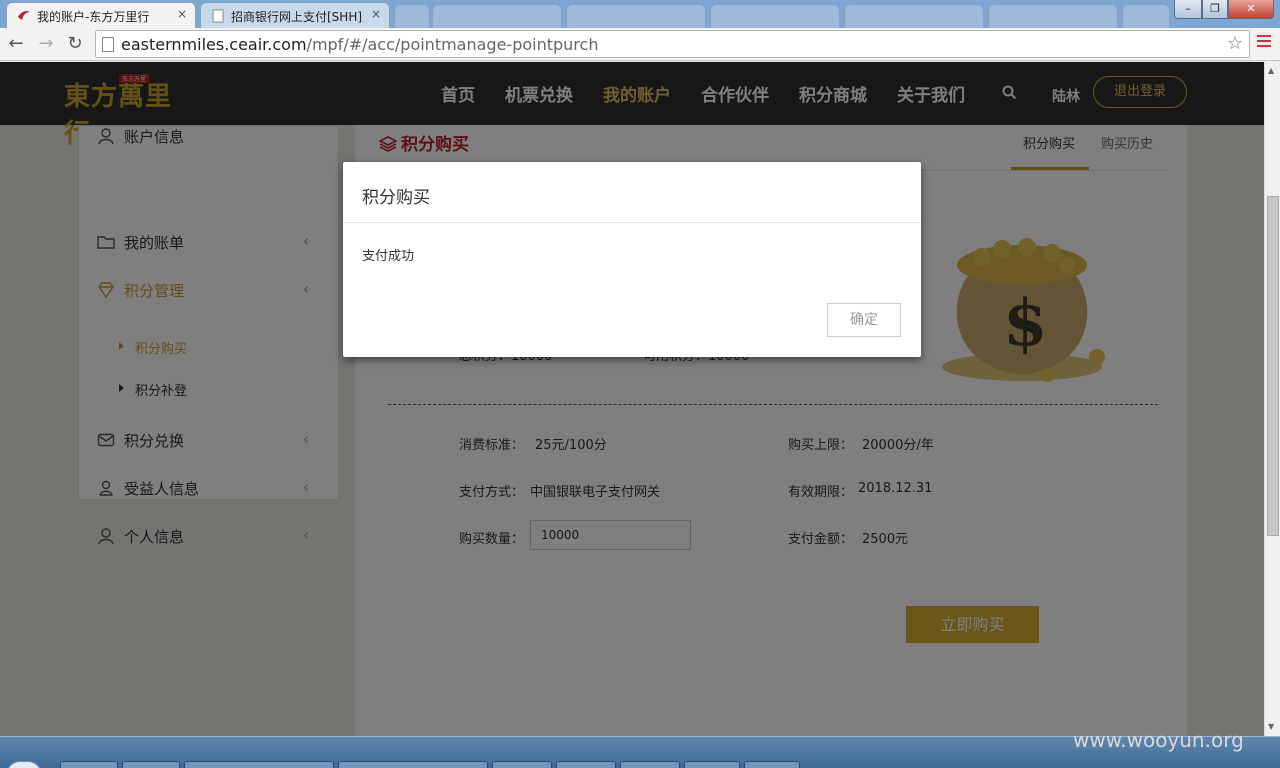 The height and width of the screenshot is (768, 1280). What do you see at coordinates (412, 16) in the screenshot?
I see `new-tab-button` at bounding box center [412, 16].